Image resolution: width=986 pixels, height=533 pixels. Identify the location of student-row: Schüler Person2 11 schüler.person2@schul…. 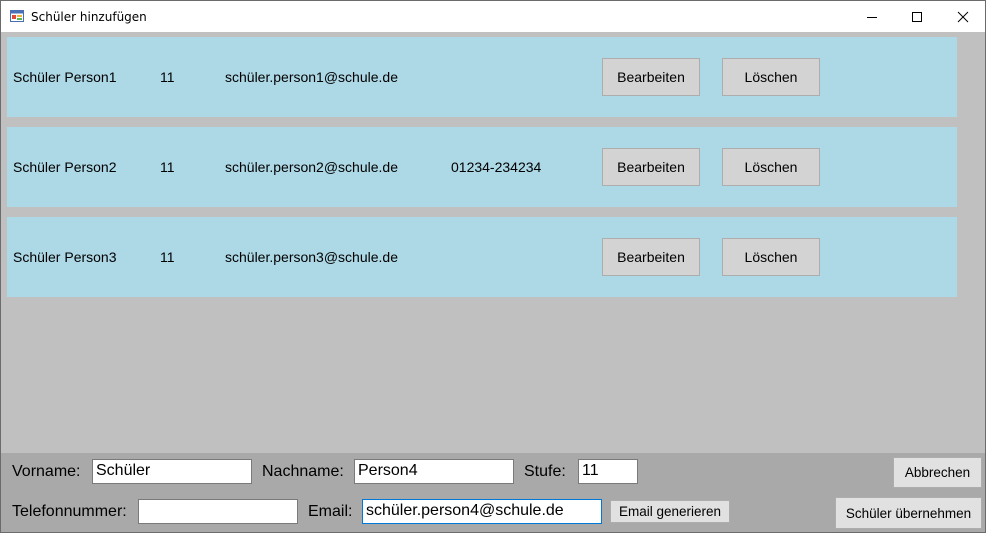
(482, 167).